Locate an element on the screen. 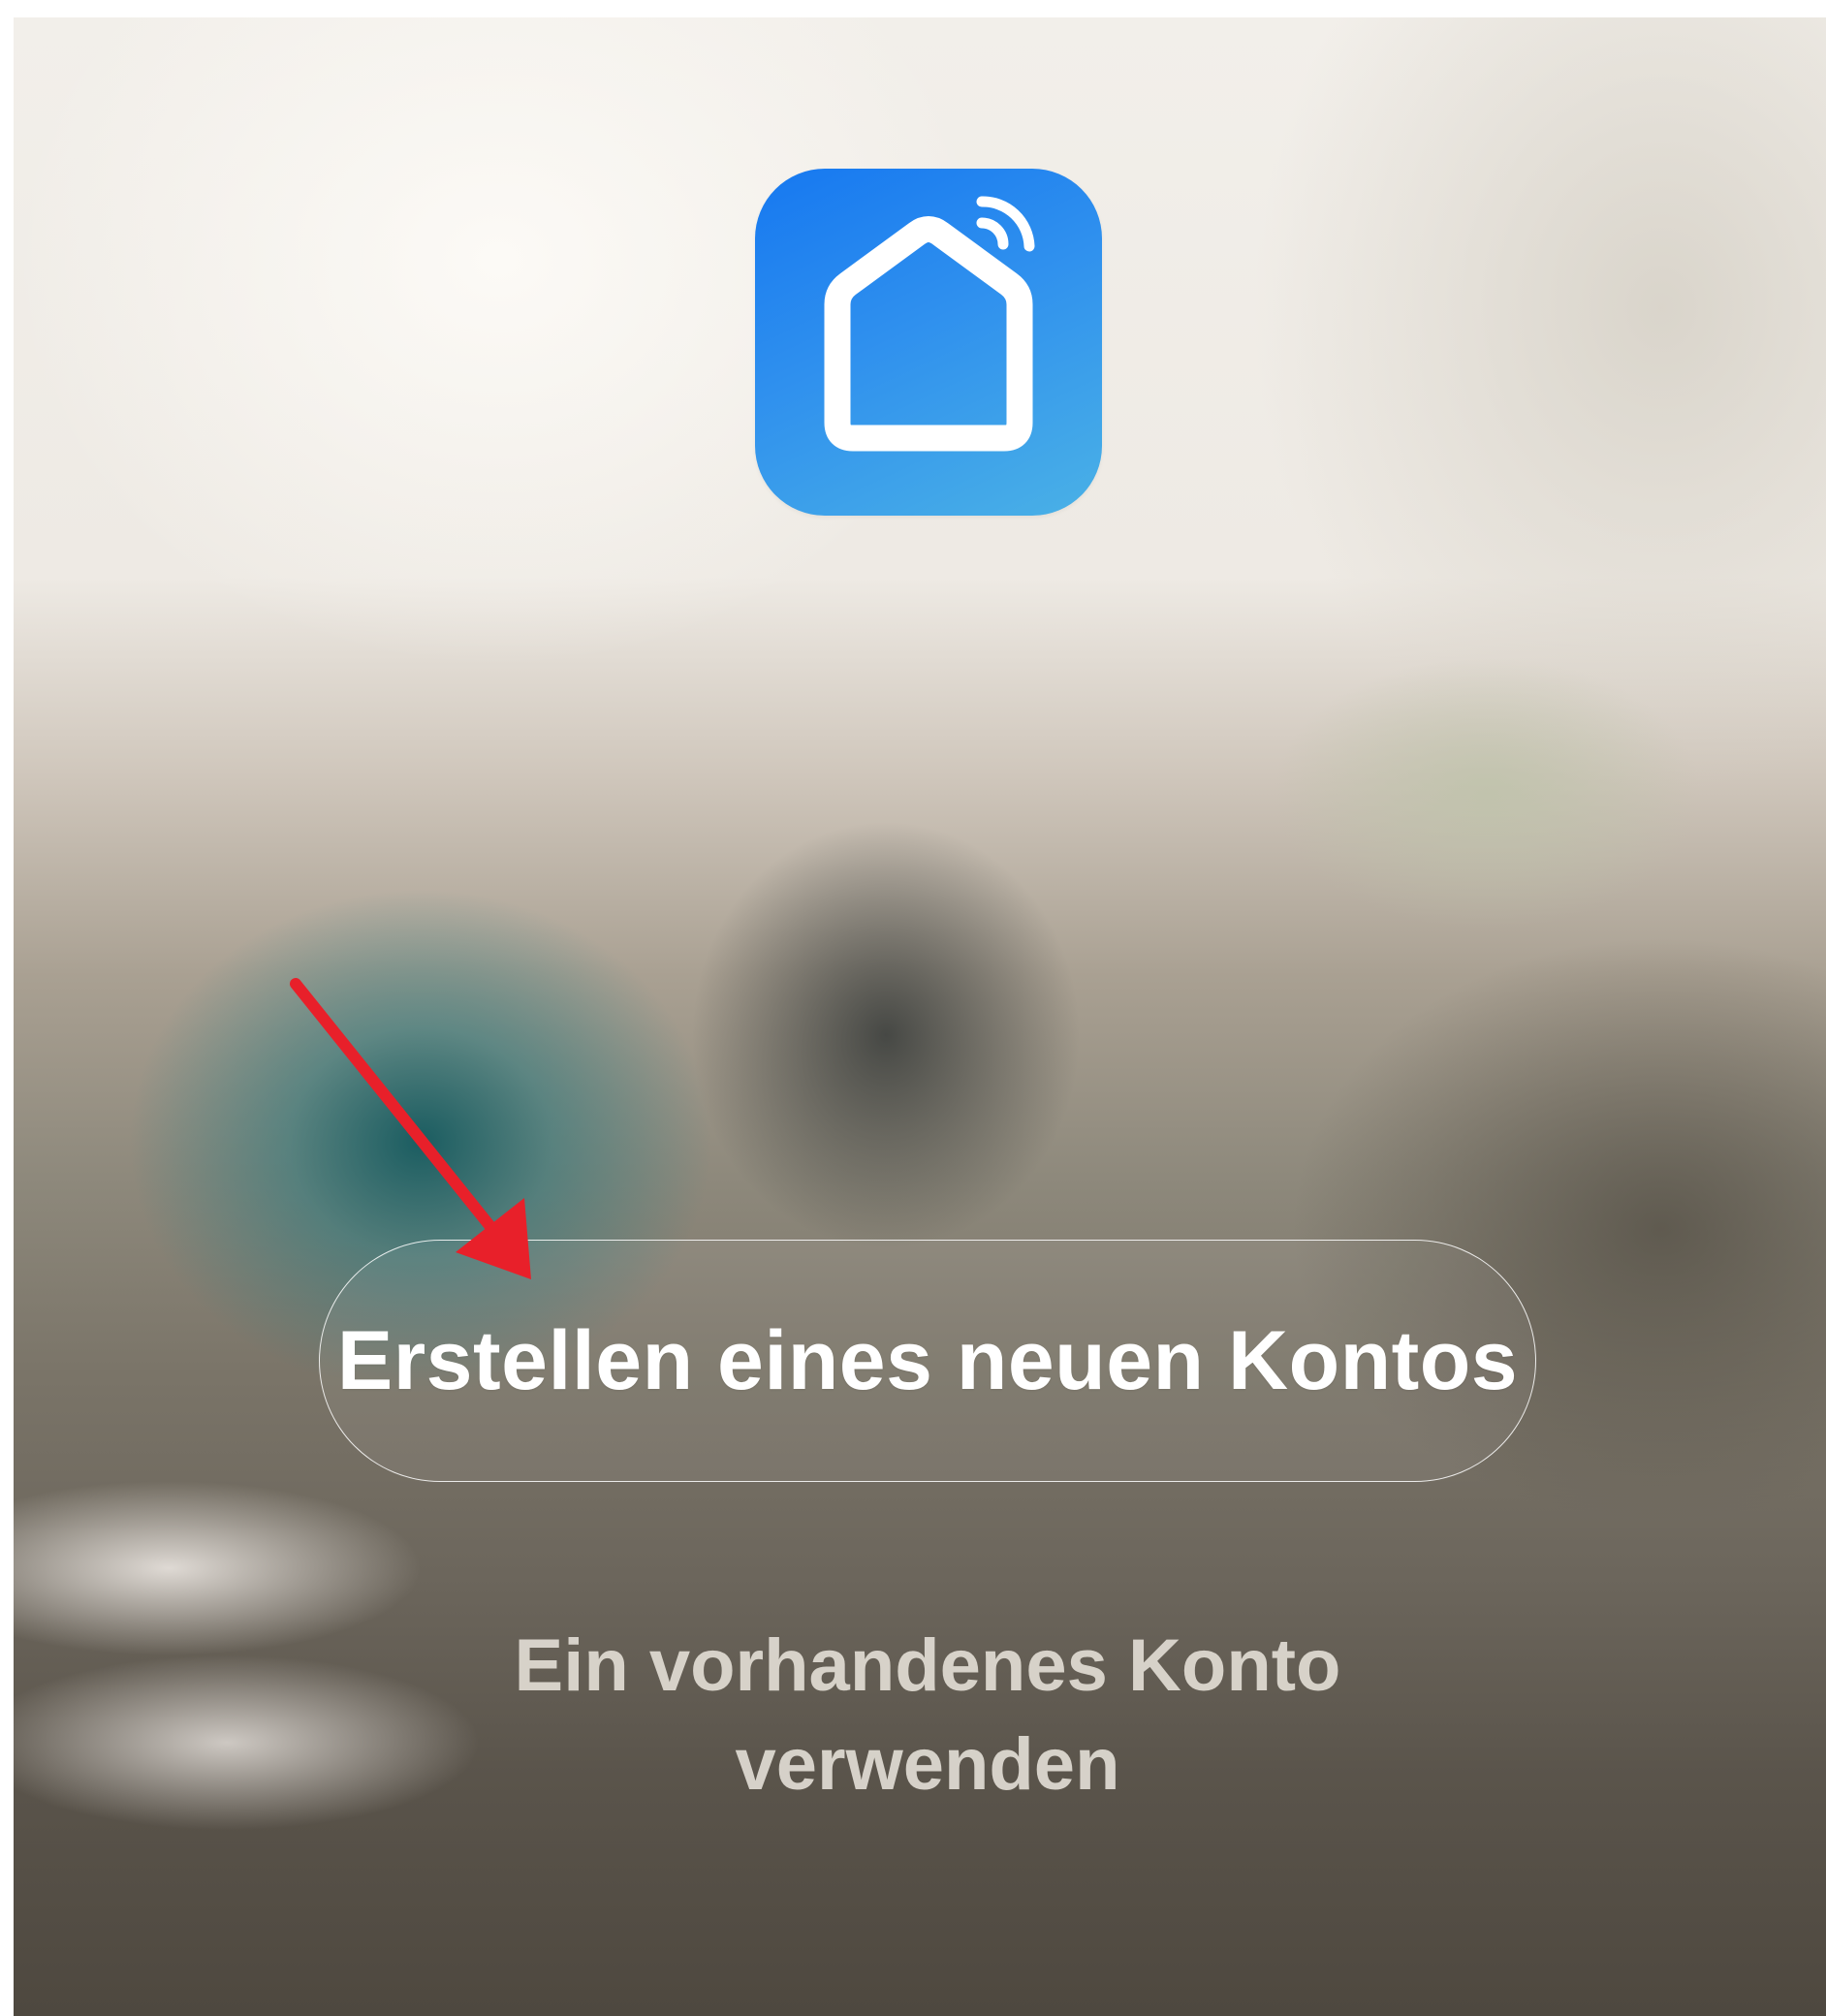  use-existing-account-link: Ein vorhandenes Konto verwenden is located at coordinates (927, 1716).